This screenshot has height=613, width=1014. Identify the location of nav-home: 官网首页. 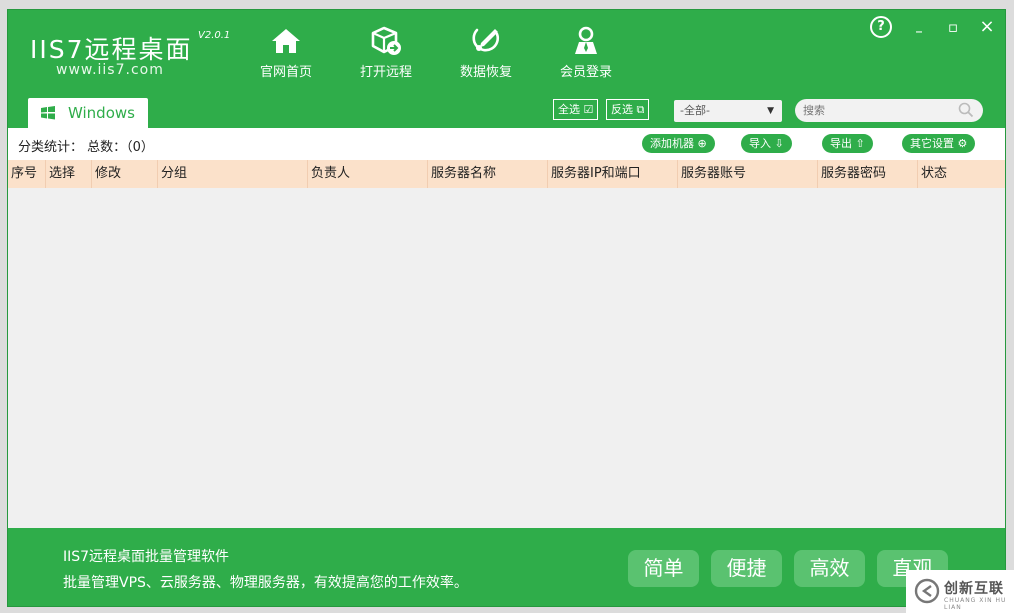
(286, 52).